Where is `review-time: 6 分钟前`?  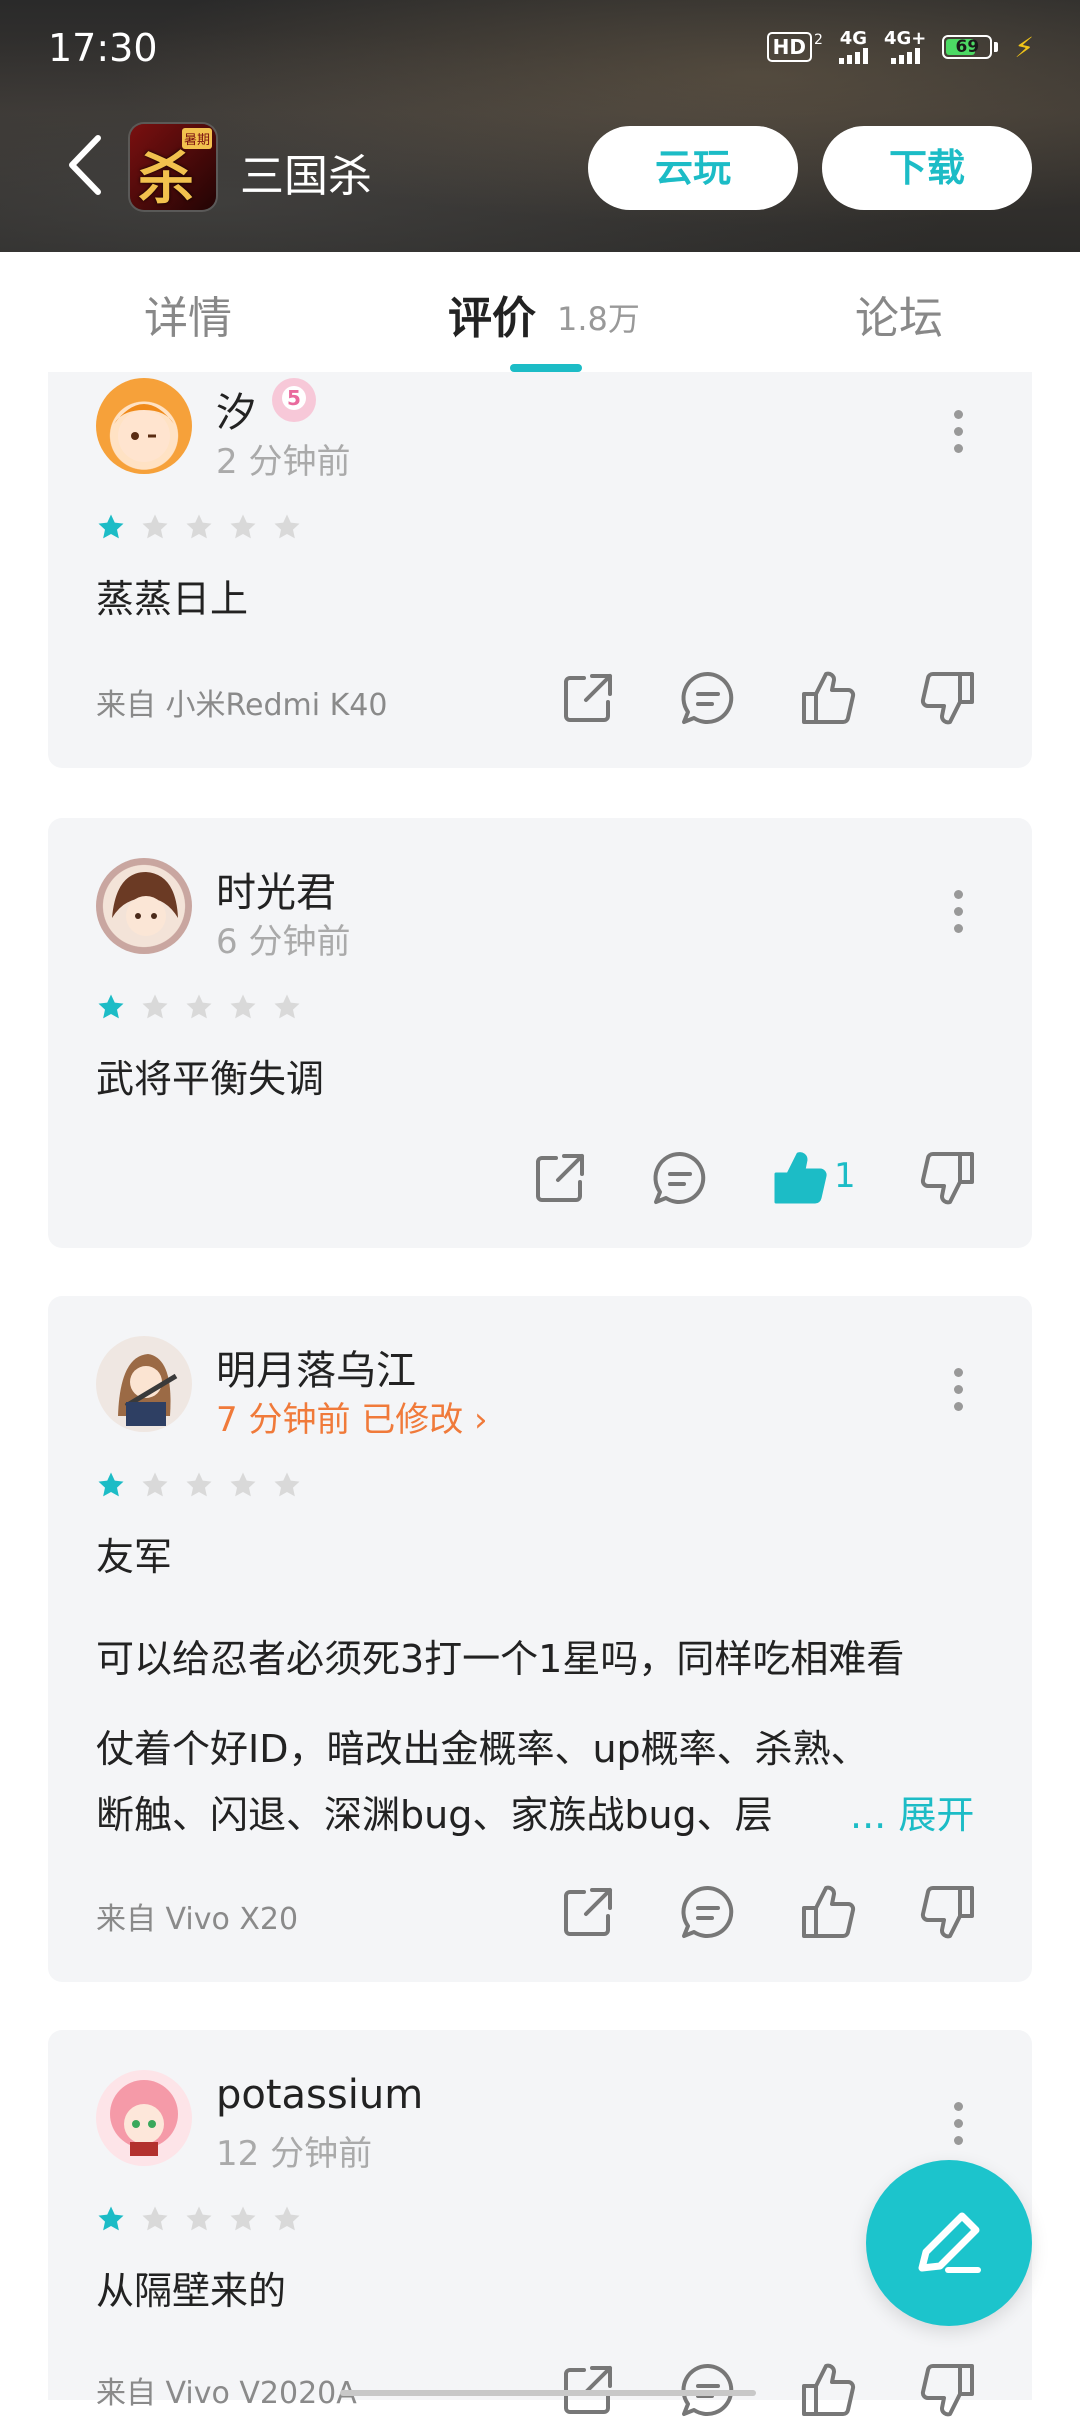
review-time: 6 分钟前 is located at coordinates (283, 942).